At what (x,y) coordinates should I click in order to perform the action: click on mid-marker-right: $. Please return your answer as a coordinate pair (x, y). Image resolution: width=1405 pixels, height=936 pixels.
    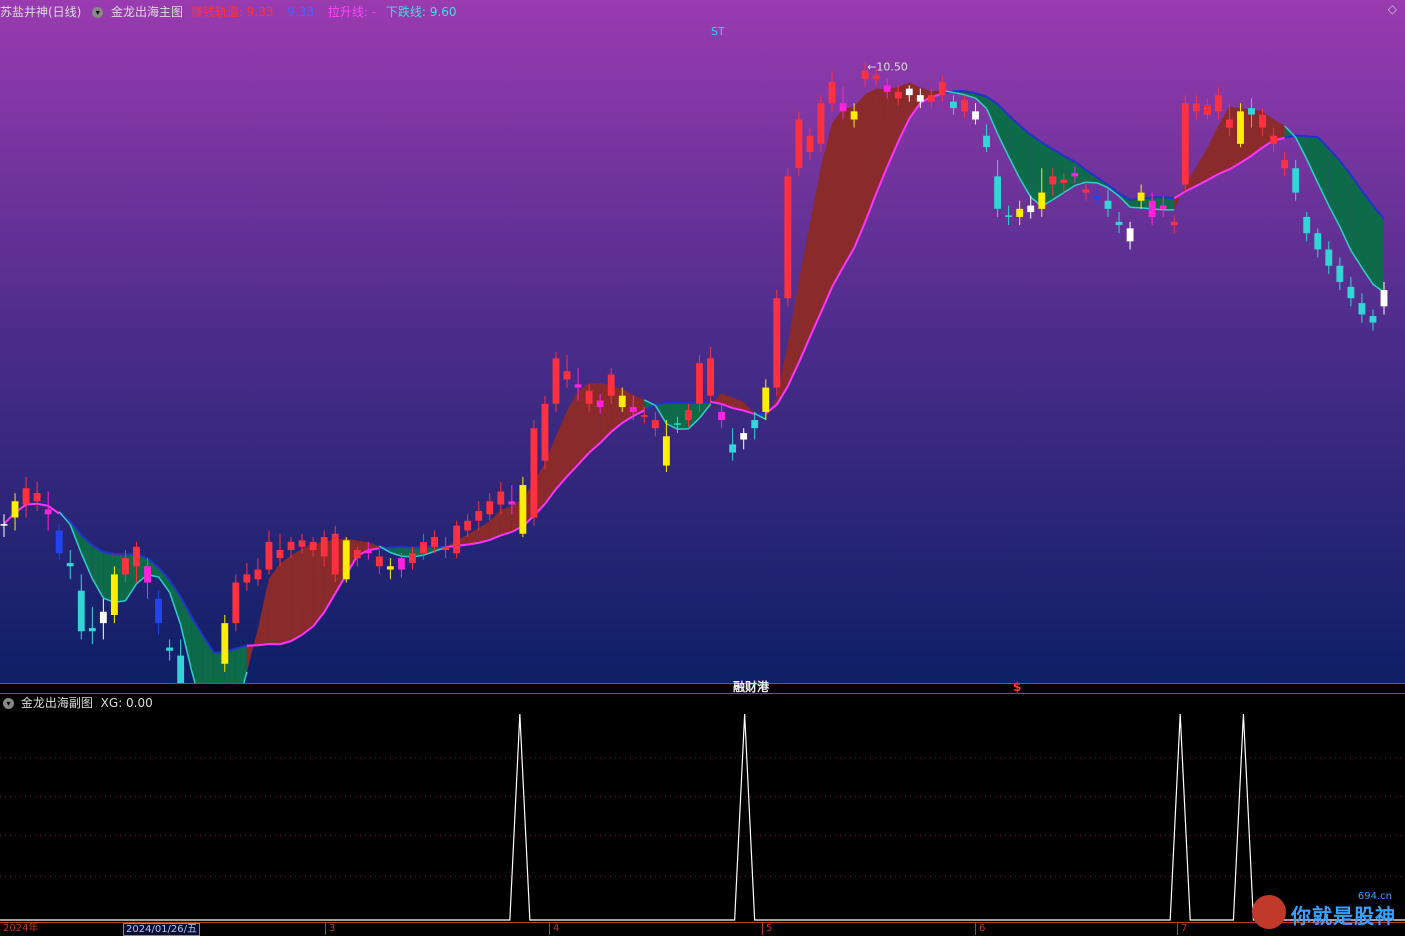
    Looking at the image, I should click on (1017, 687).